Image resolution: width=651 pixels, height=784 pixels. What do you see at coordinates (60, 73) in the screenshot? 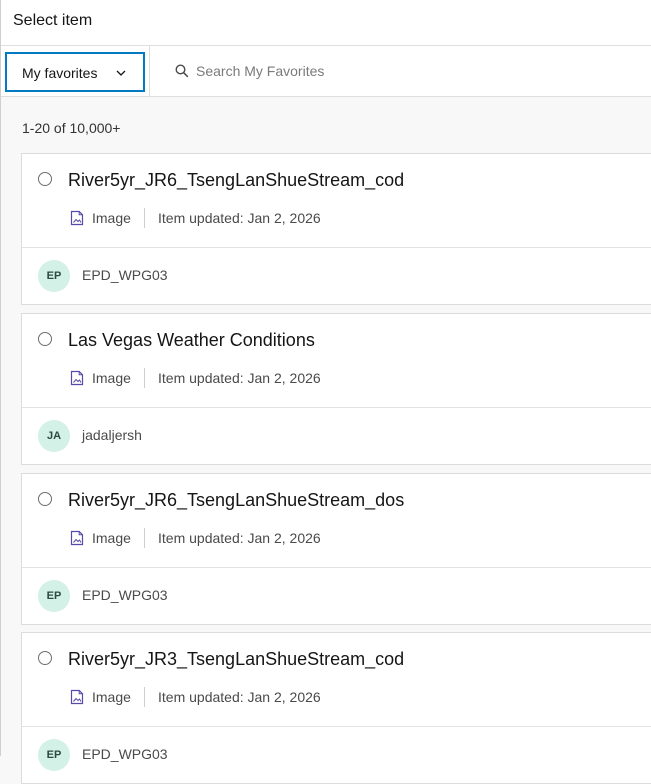
I see `dropdown-label: My favorites` at bounding box center [60, 73].